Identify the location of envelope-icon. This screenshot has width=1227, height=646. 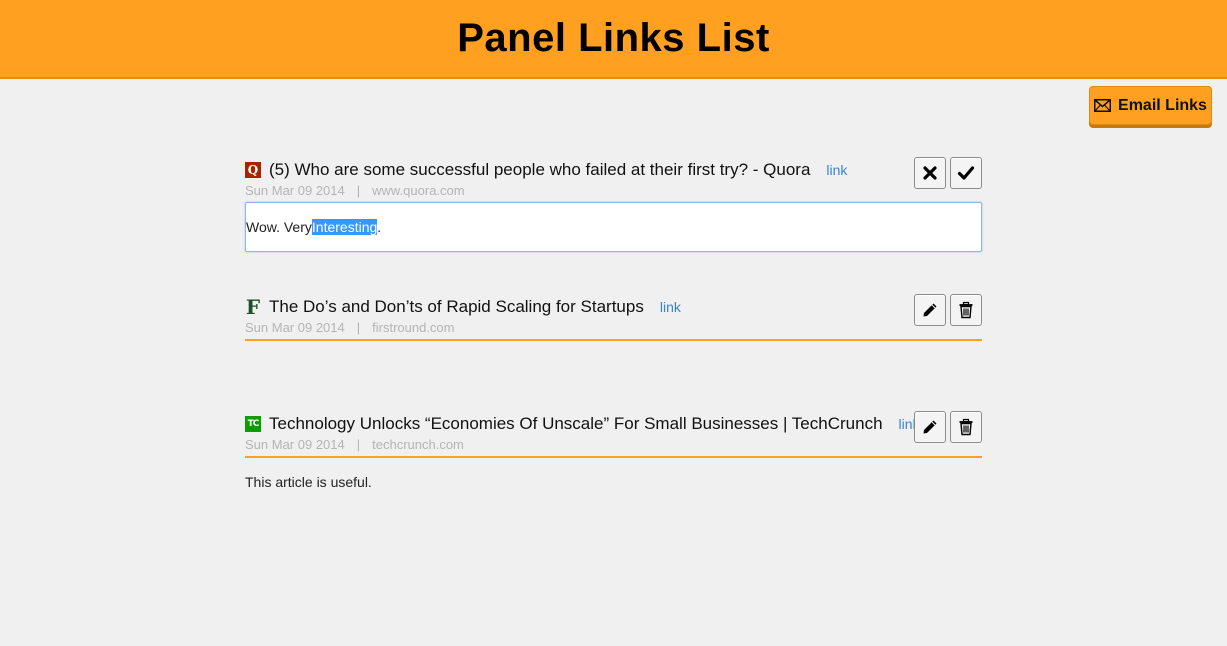
(1103, 105).